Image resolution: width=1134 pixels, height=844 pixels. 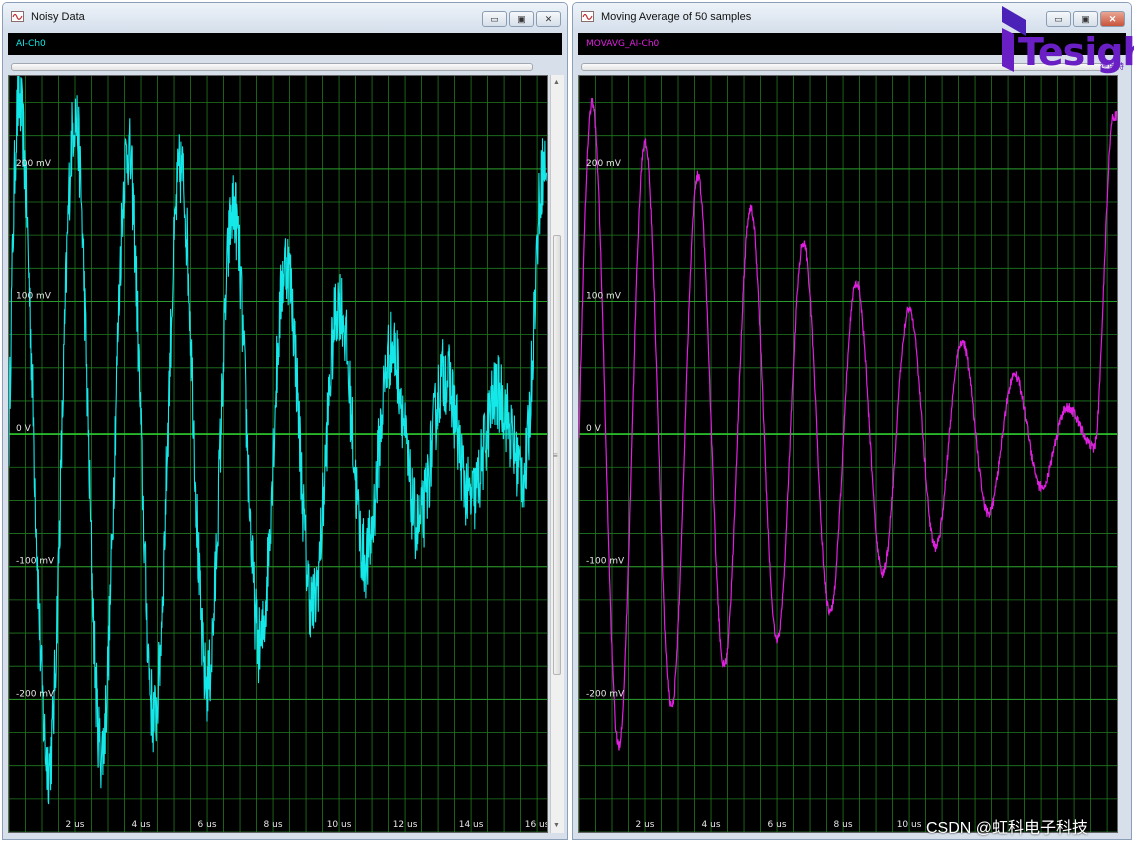 What do you see at coordinates (494, 19) in the screenshot?
I see `minimize-button: ▭` at bounding box center [494, 19].